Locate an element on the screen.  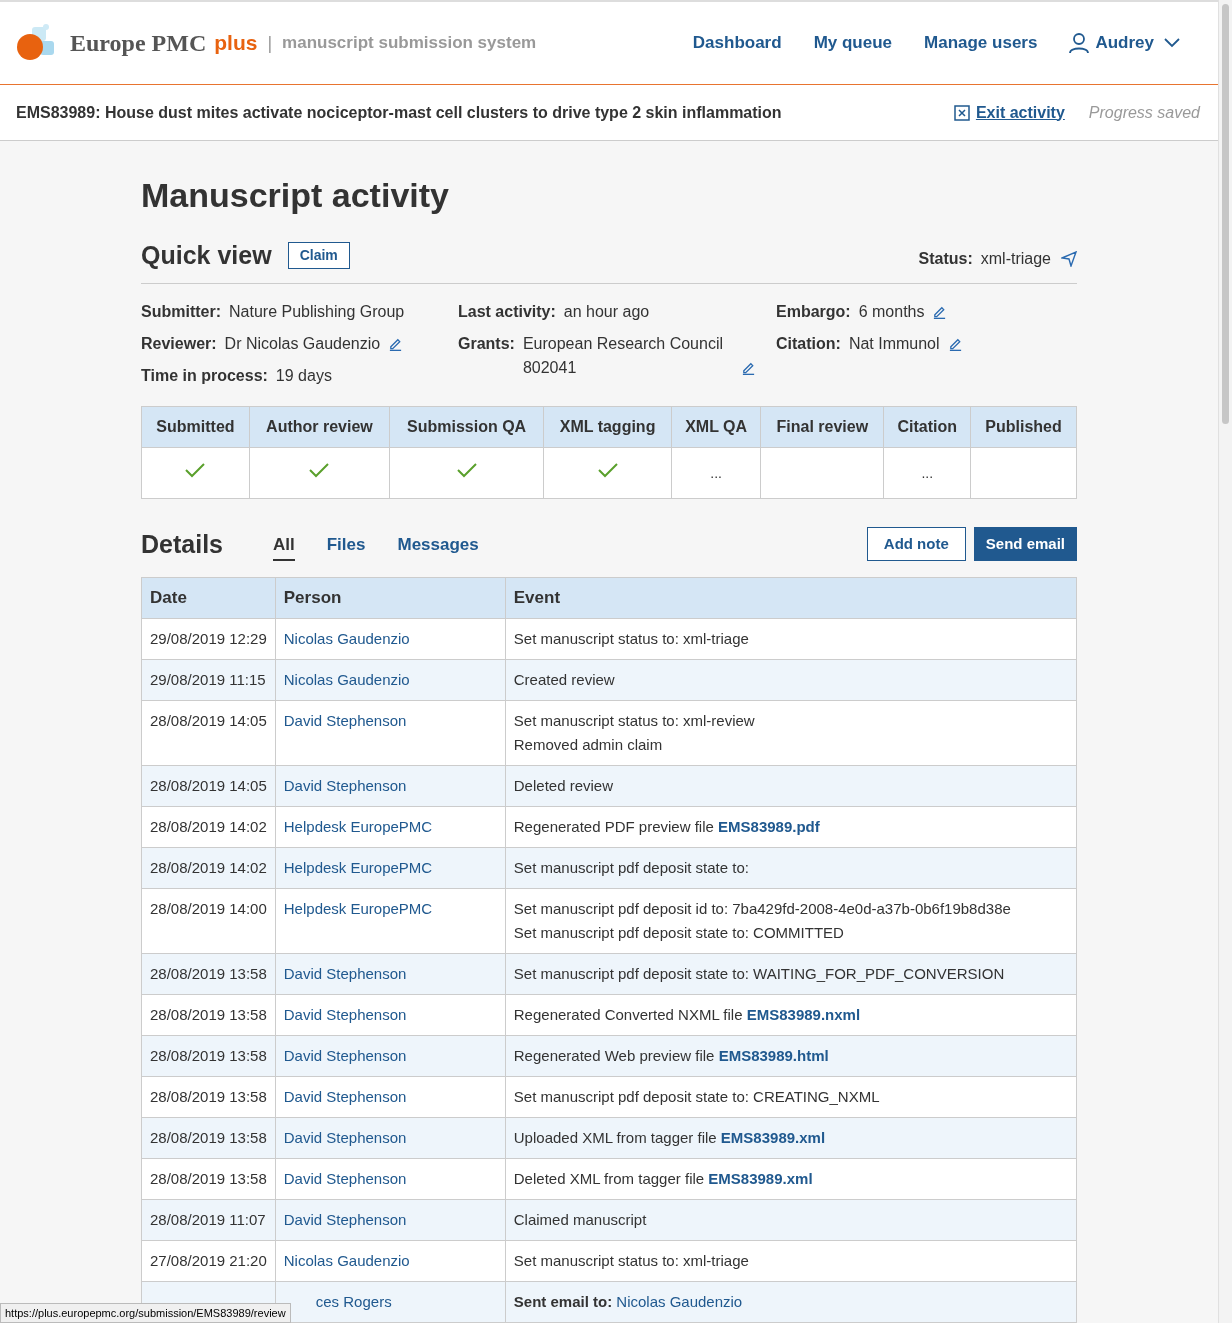
tagline: manuscript submission system is located at coordinates (409, 43).